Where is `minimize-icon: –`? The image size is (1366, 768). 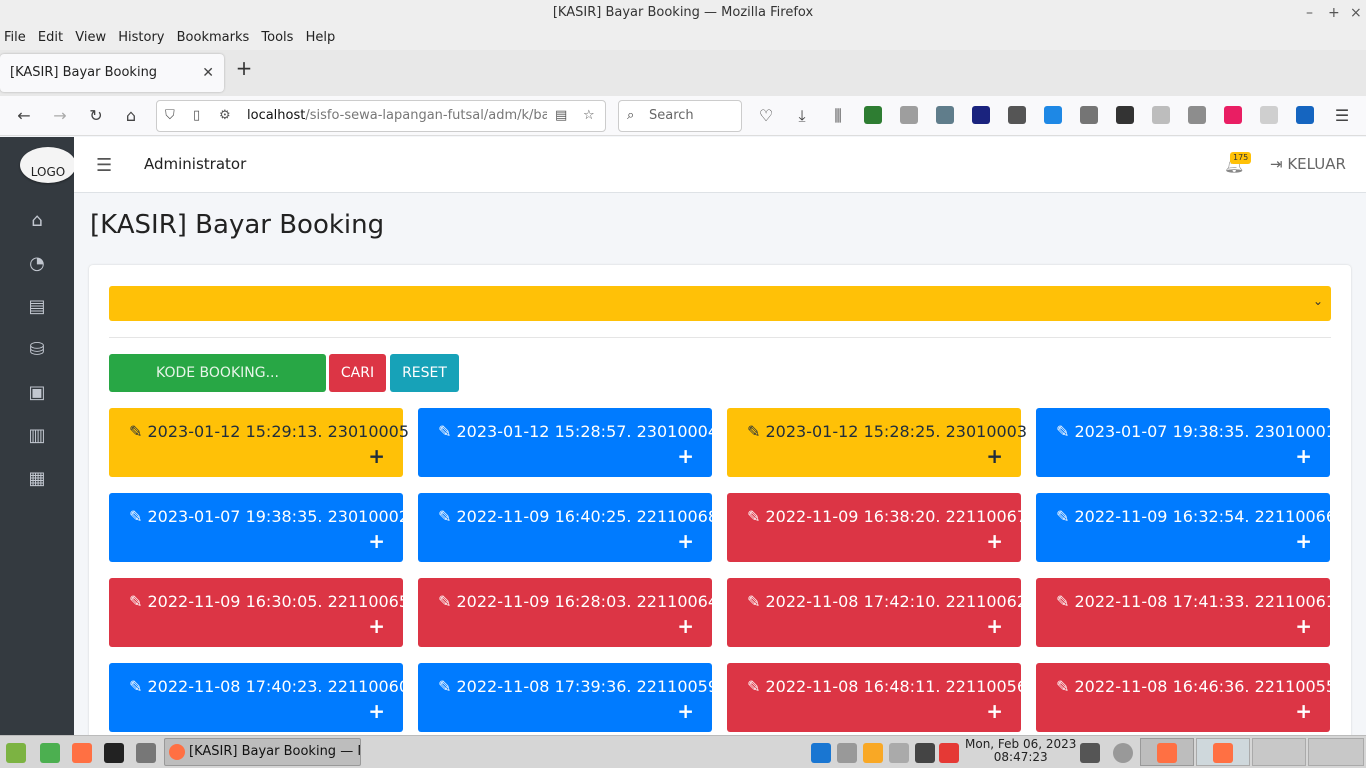
minimize-icon: – is located at coordinates (1309, 13).